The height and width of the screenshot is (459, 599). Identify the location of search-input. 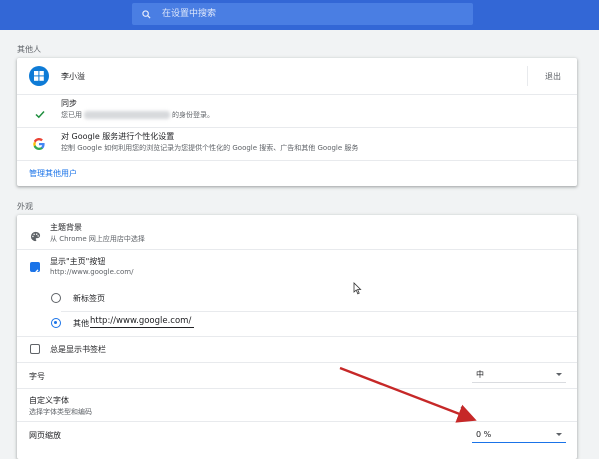
(302, 14).